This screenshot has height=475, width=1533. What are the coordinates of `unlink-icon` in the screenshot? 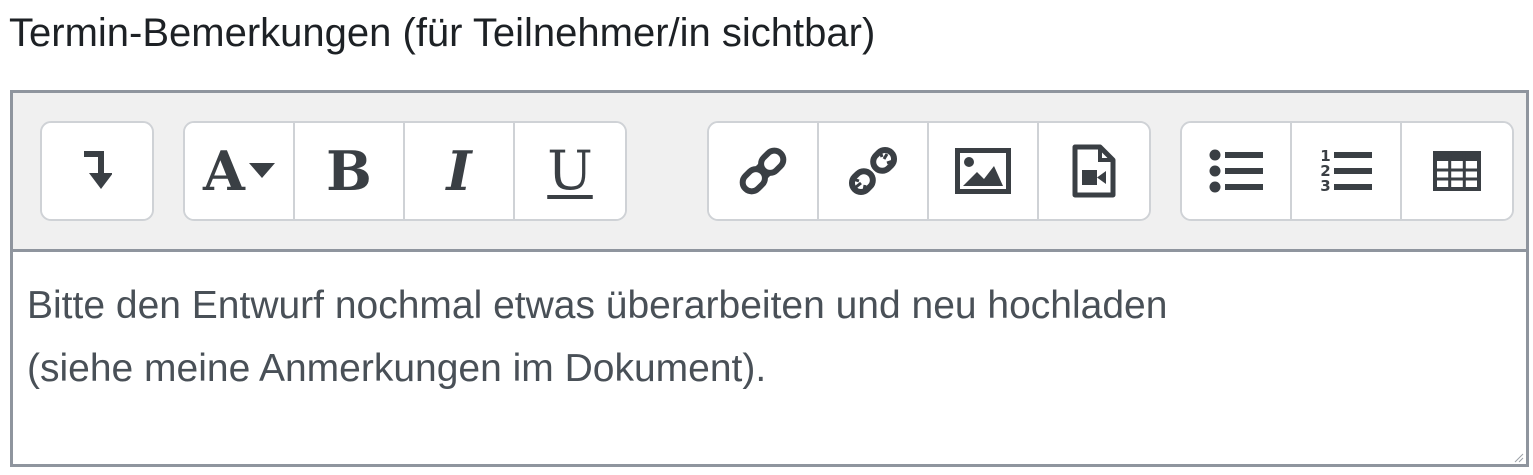 It's located at (873, 171).